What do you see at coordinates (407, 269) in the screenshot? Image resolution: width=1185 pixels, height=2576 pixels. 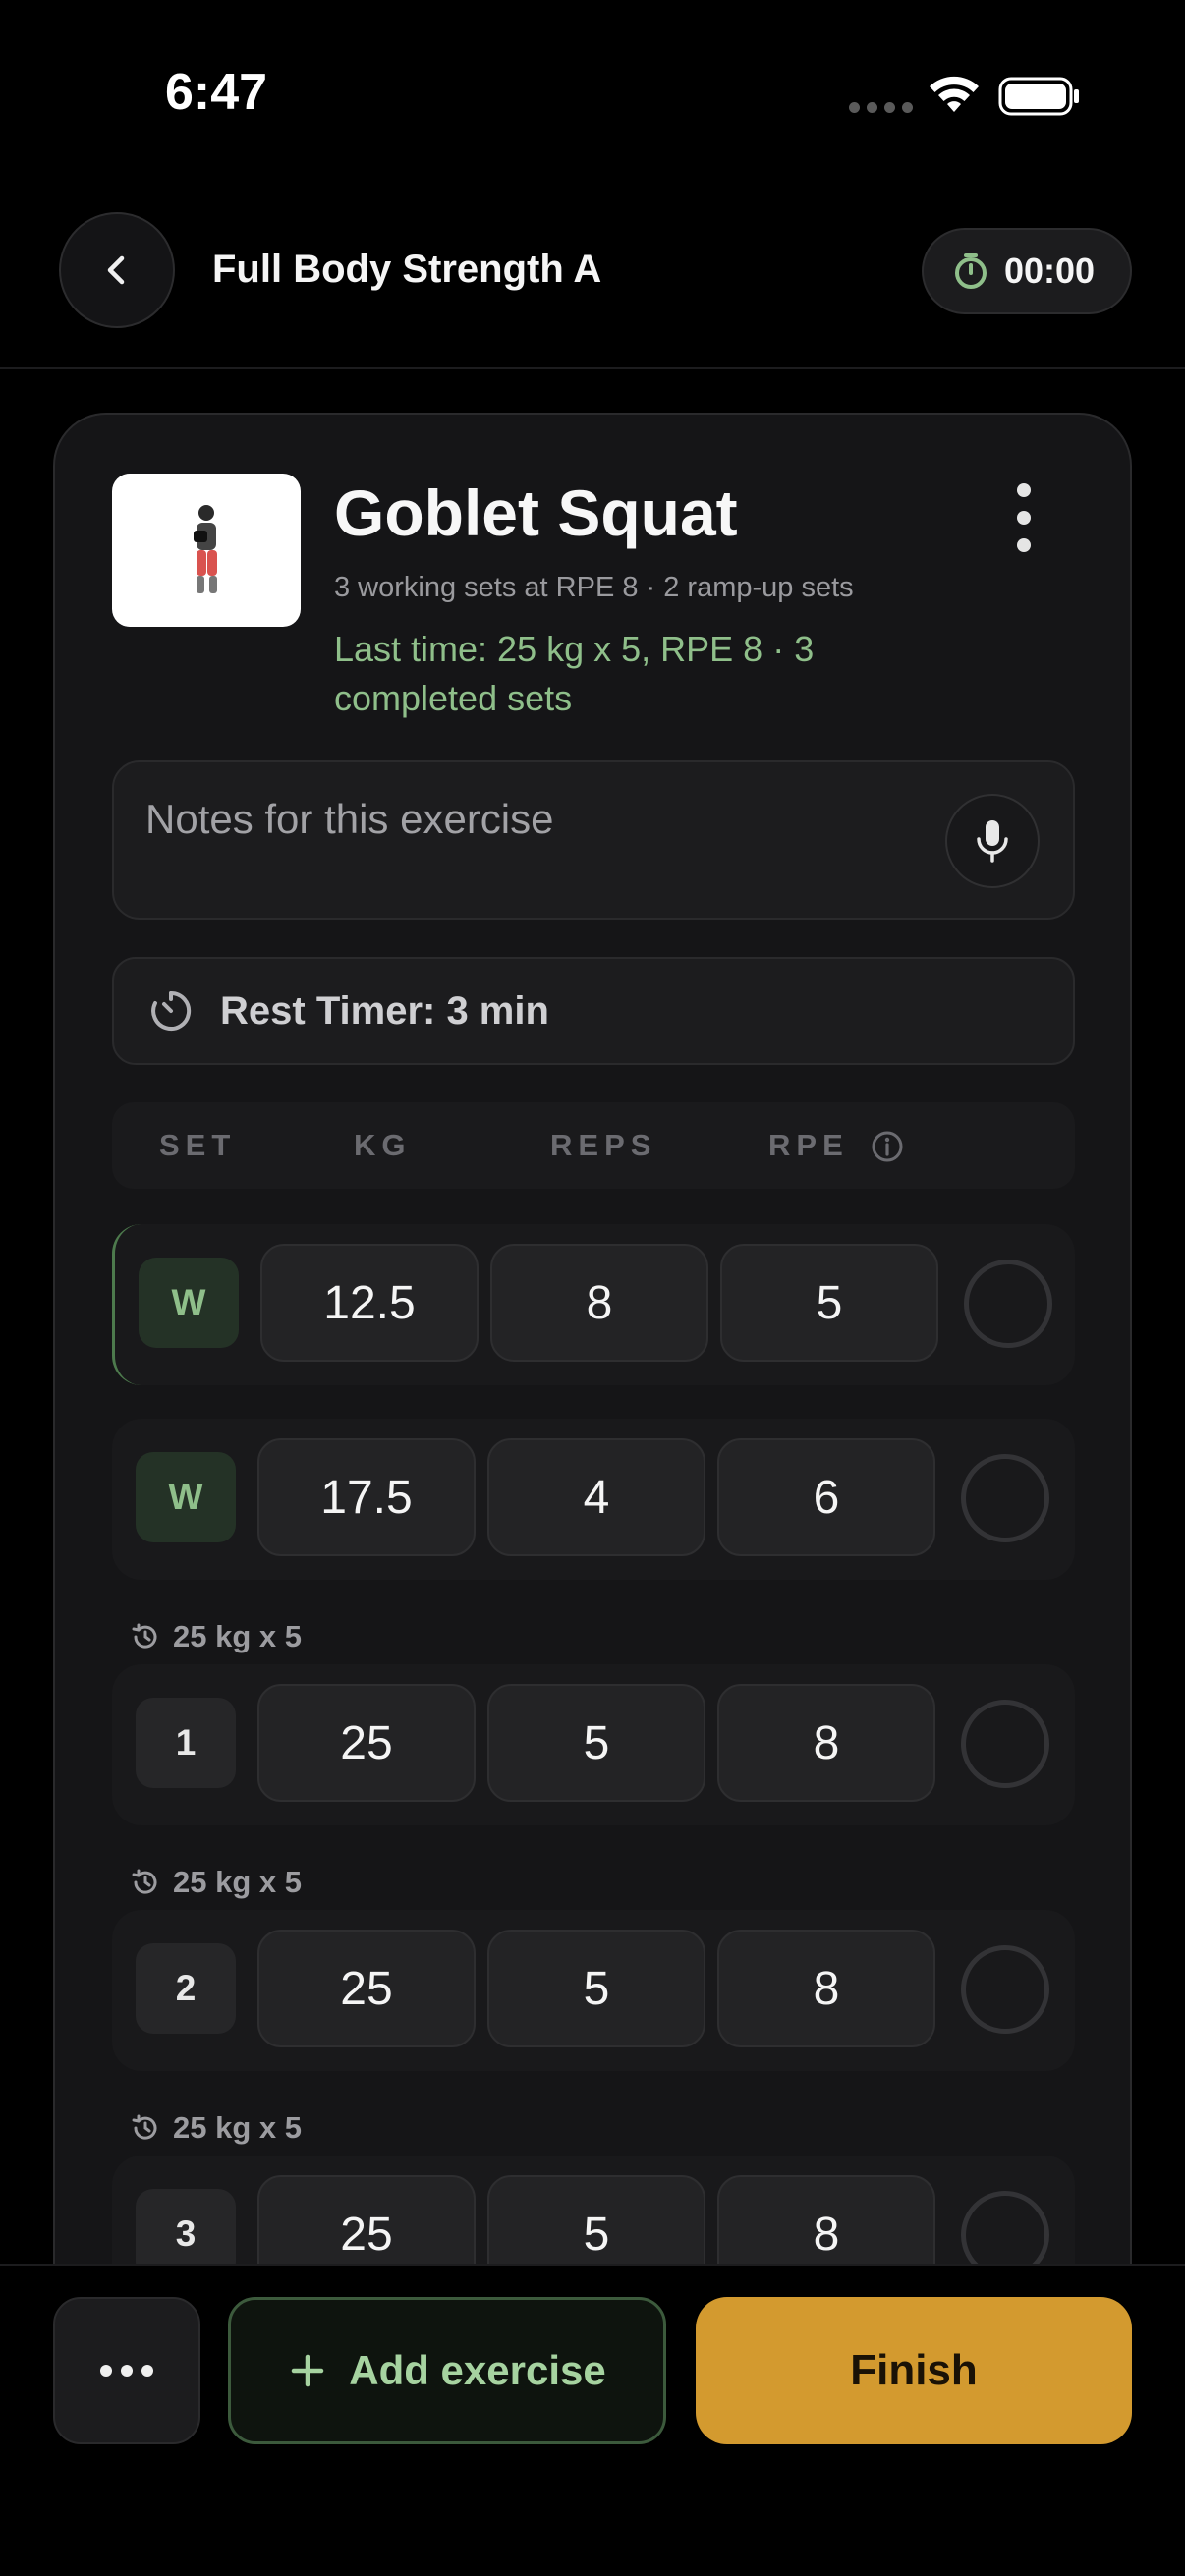 I see `workout-title: Full Body Strength A` at bounding box center [407, 269].